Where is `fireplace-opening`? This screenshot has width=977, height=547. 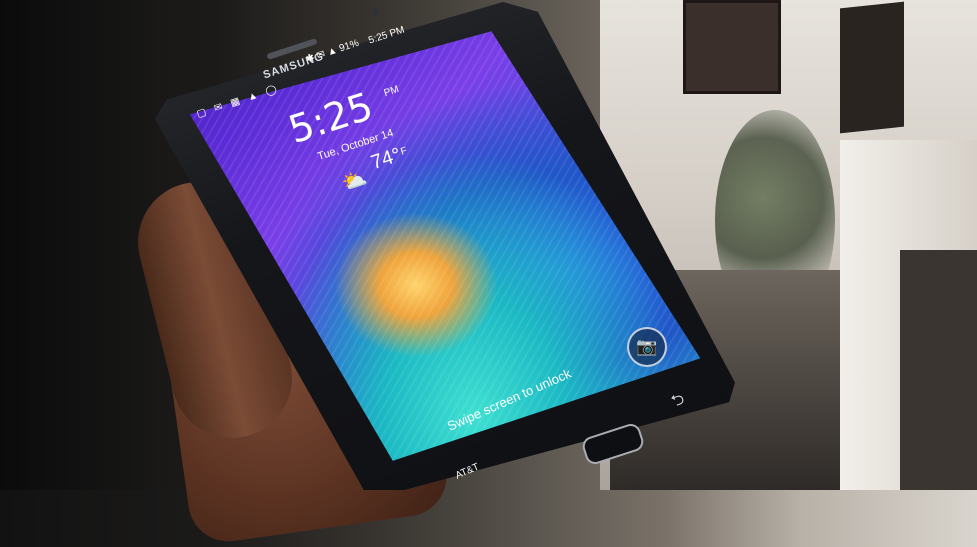 fireplace-opening is located at coordinates (938, 370).